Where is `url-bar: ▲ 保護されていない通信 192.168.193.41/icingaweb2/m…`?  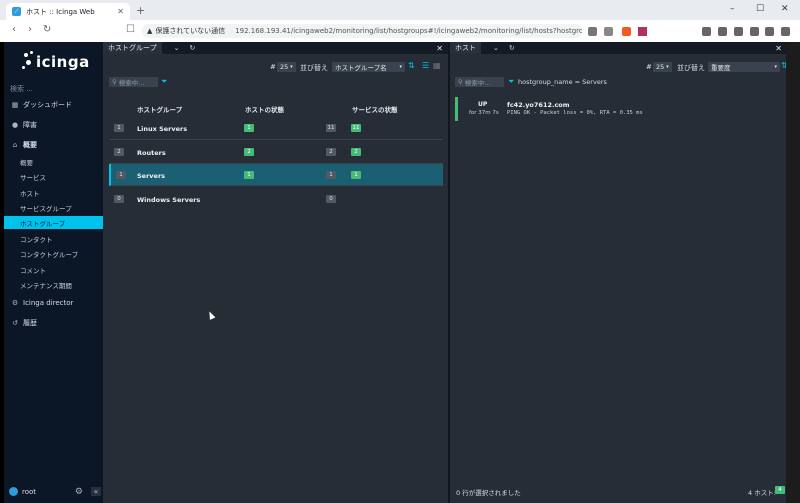
url-bar: ▲ 保護されていない通信 192.168.193.41/icingaweb2/m… is located at coordinates (362, 31).